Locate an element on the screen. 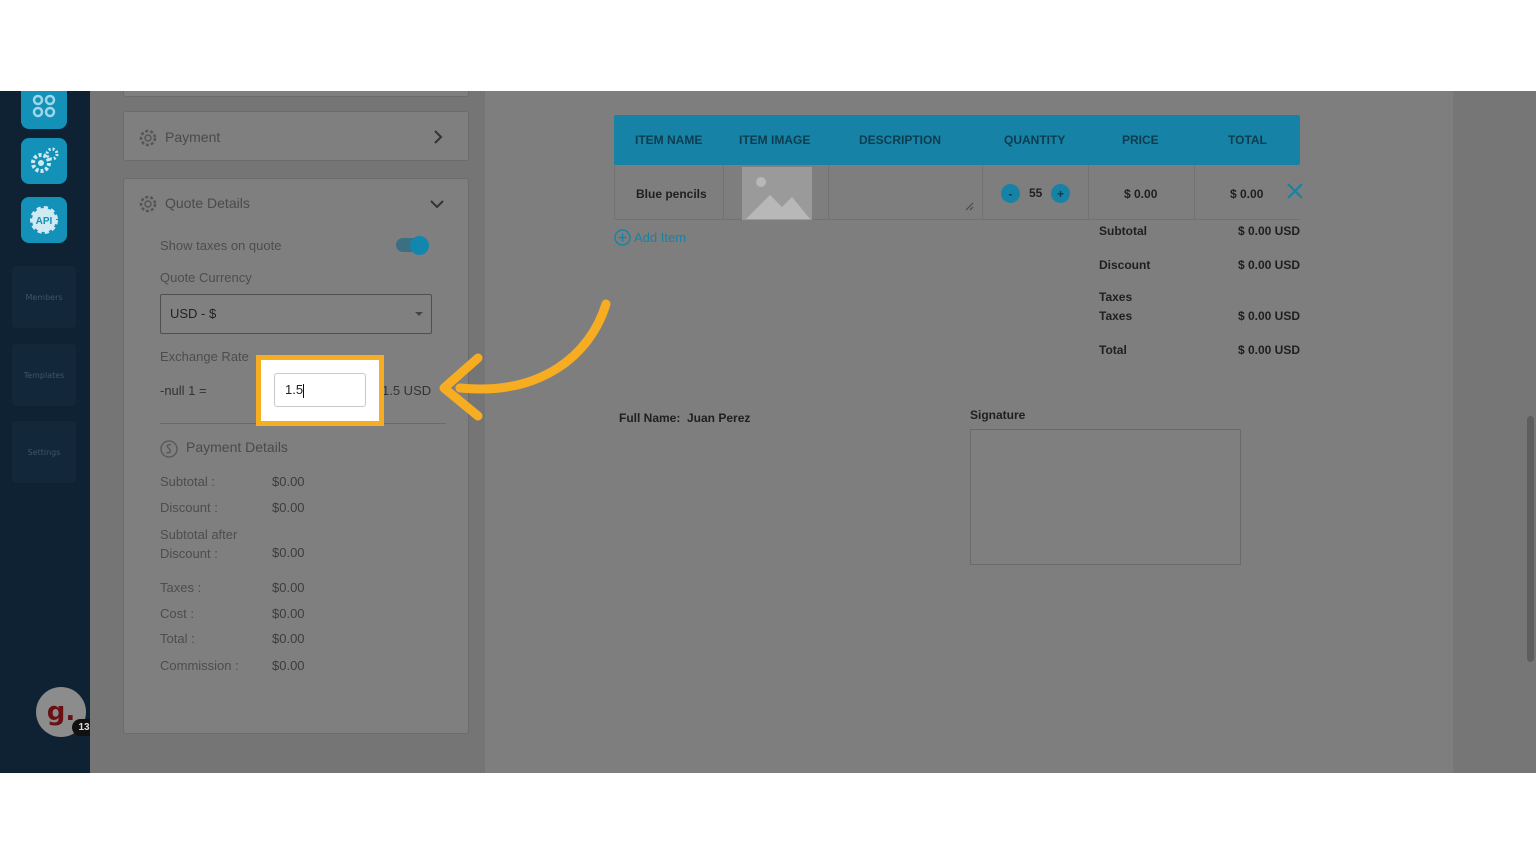 Image resolution: width=1536 pixels, height=864 pixels. sidebar-item-members: Members is located at coordinates (44, 297).